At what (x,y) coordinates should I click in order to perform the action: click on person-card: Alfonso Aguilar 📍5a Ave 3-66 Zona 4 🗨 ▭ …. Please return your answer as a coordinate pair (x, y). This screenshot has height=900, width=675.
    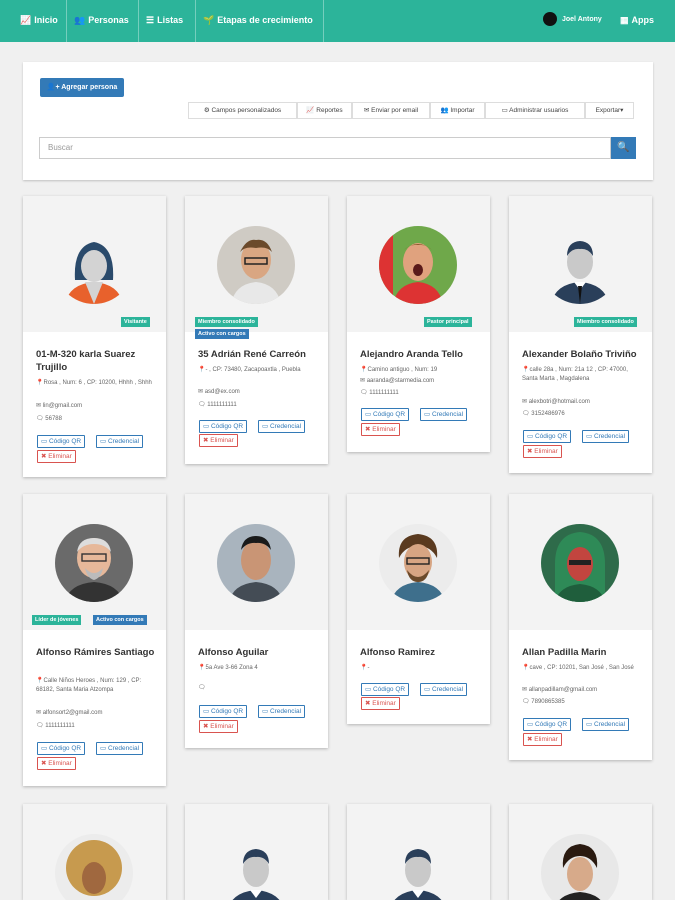
    Looking at the image, I should click on (256, 621).